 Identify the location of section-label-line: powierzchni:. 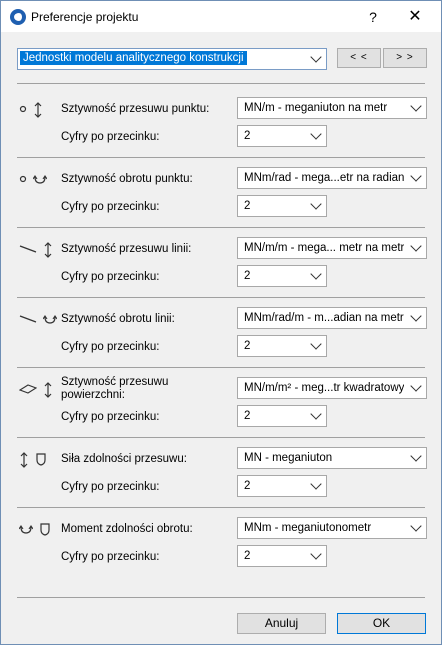
(93, 395).